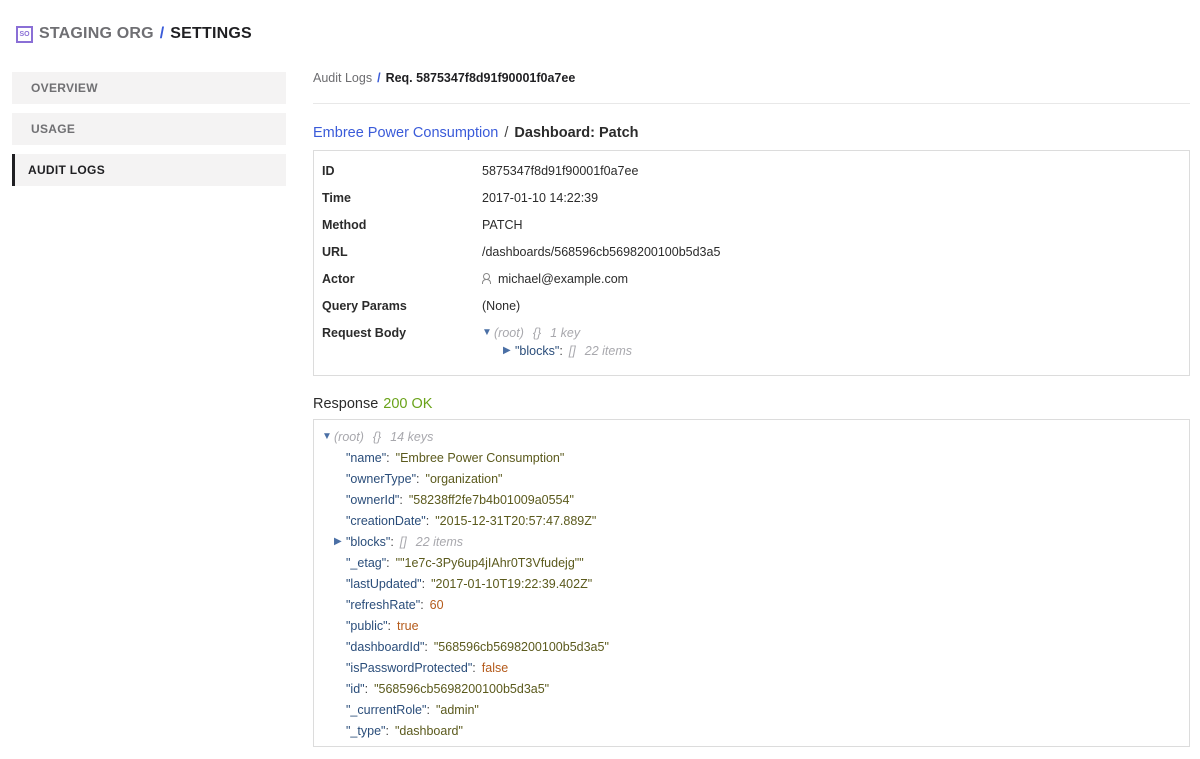 The height and width of the screenshot is (759, 1200). Describe the element at coordinates (364, 305) in the screenshot. I see `detail-label: Query Params` at that location.